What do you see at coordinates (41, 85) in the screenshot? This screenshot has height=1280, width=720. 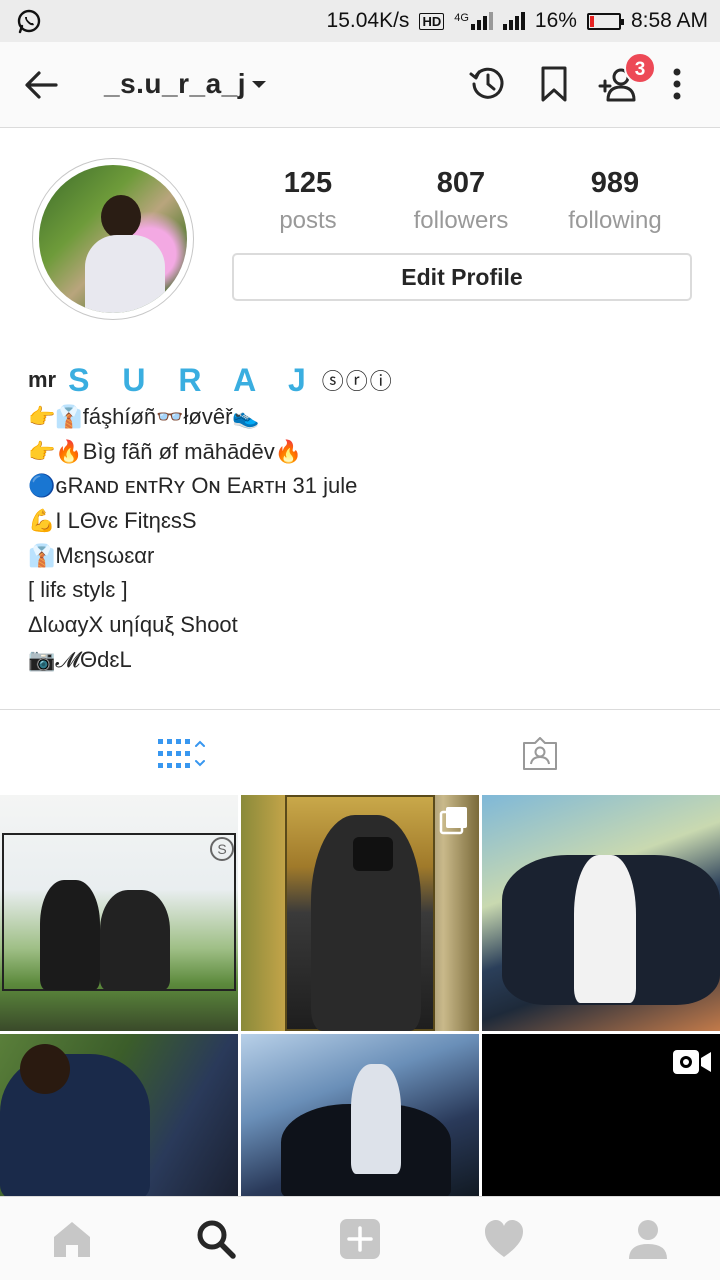 I see `back-arrow-icon` at bounding box center [41, 85].